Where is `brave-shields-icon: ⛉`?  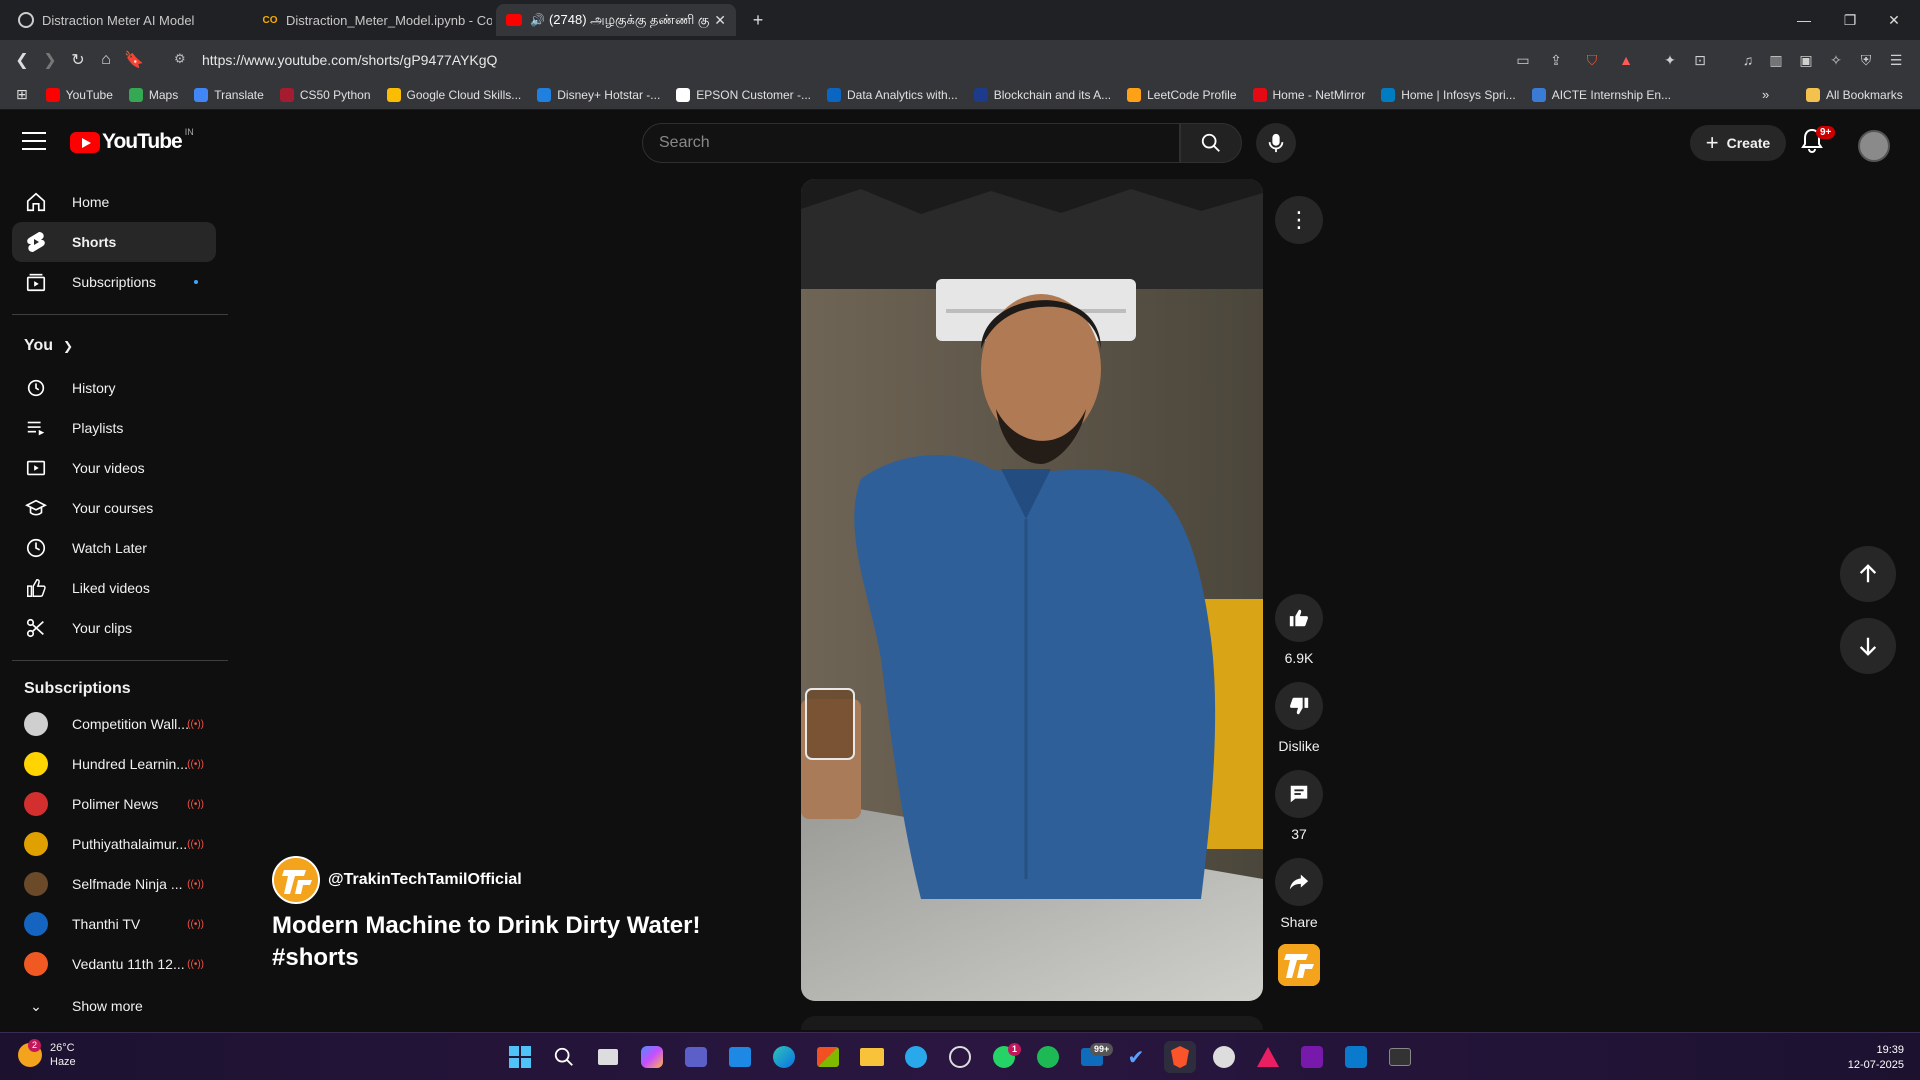
brave-shields-icon: ⛉ is located at coordinates (1592, 60).